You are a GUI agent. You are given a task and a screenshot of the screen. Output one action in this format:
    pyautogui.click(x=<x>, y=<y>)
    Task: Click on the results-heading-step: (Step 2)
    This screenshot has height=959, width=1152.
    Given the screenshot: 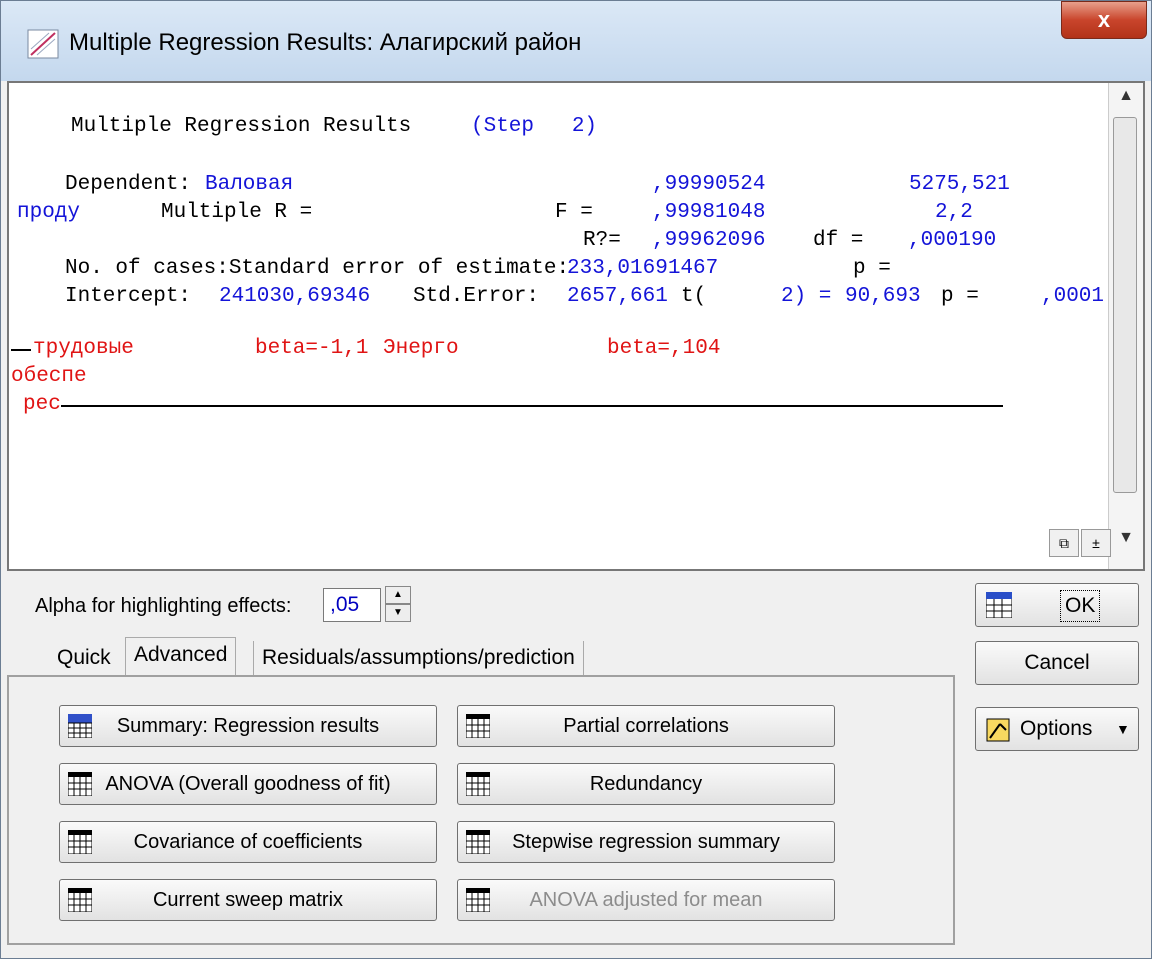 What is the action you would take?
    pyautogui.click(x=534, y=126)
    